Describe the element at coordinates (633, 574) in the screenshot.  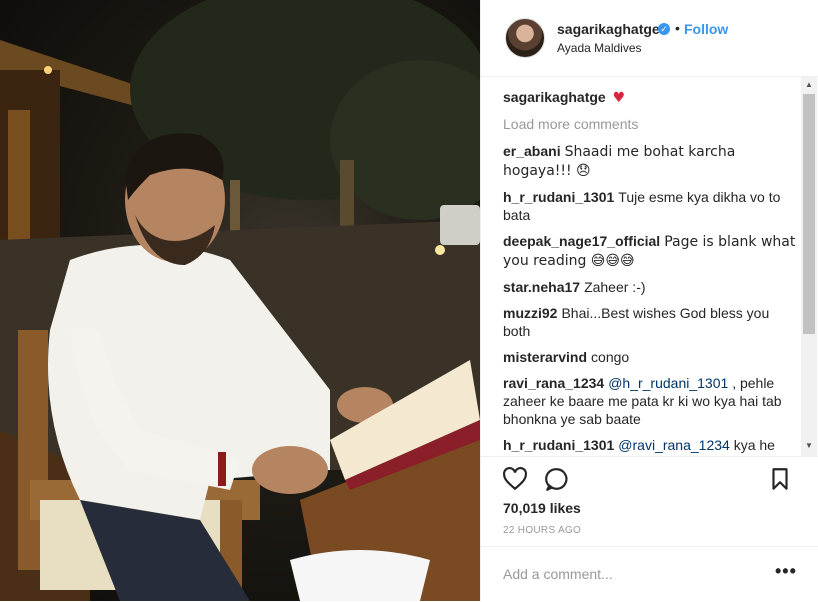
I see `add-comment-input` at that location.